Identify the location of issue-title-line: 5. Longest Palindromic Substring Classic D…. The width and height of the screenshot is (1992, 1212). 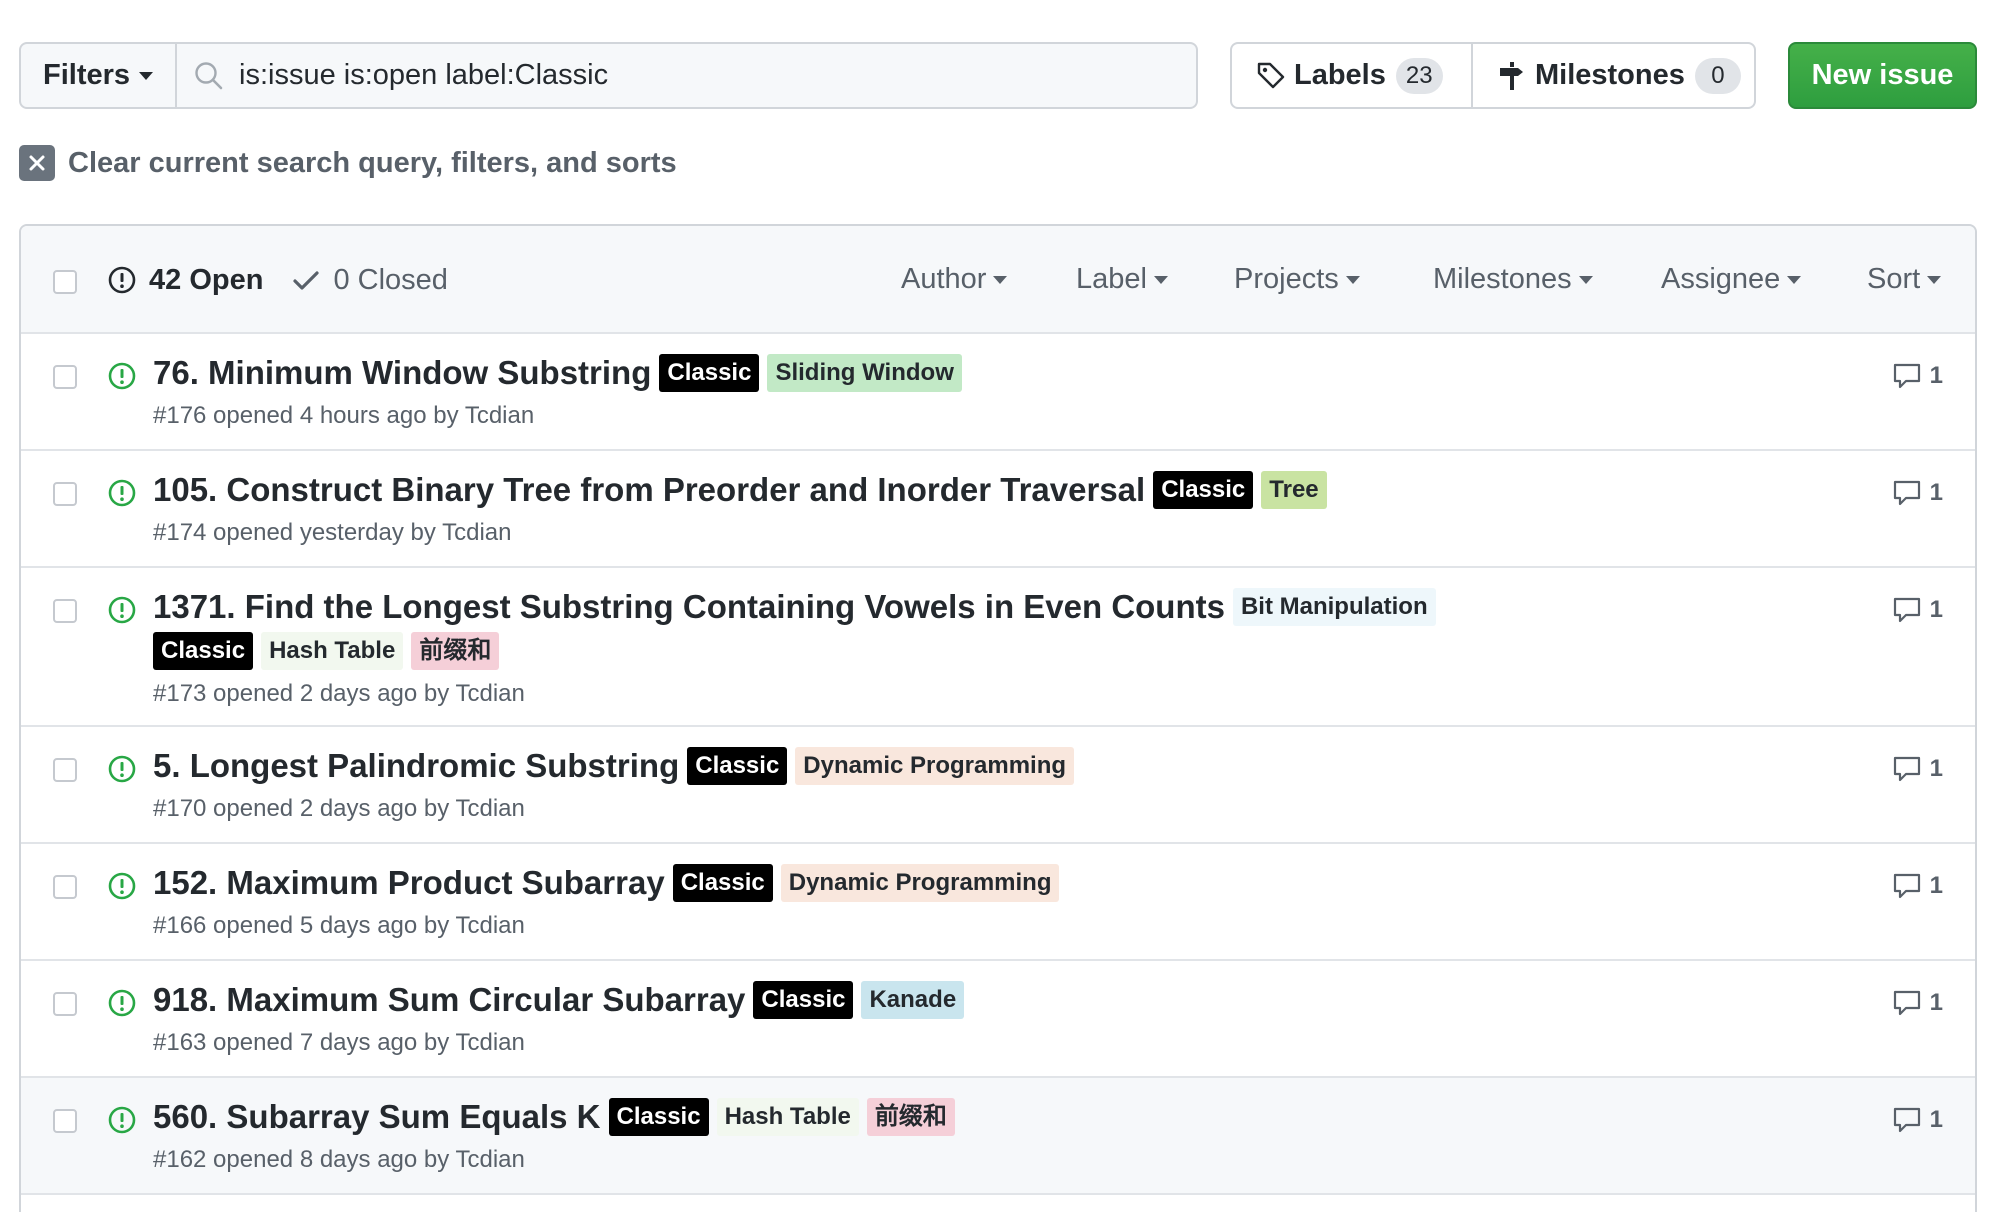
(1034, 766).